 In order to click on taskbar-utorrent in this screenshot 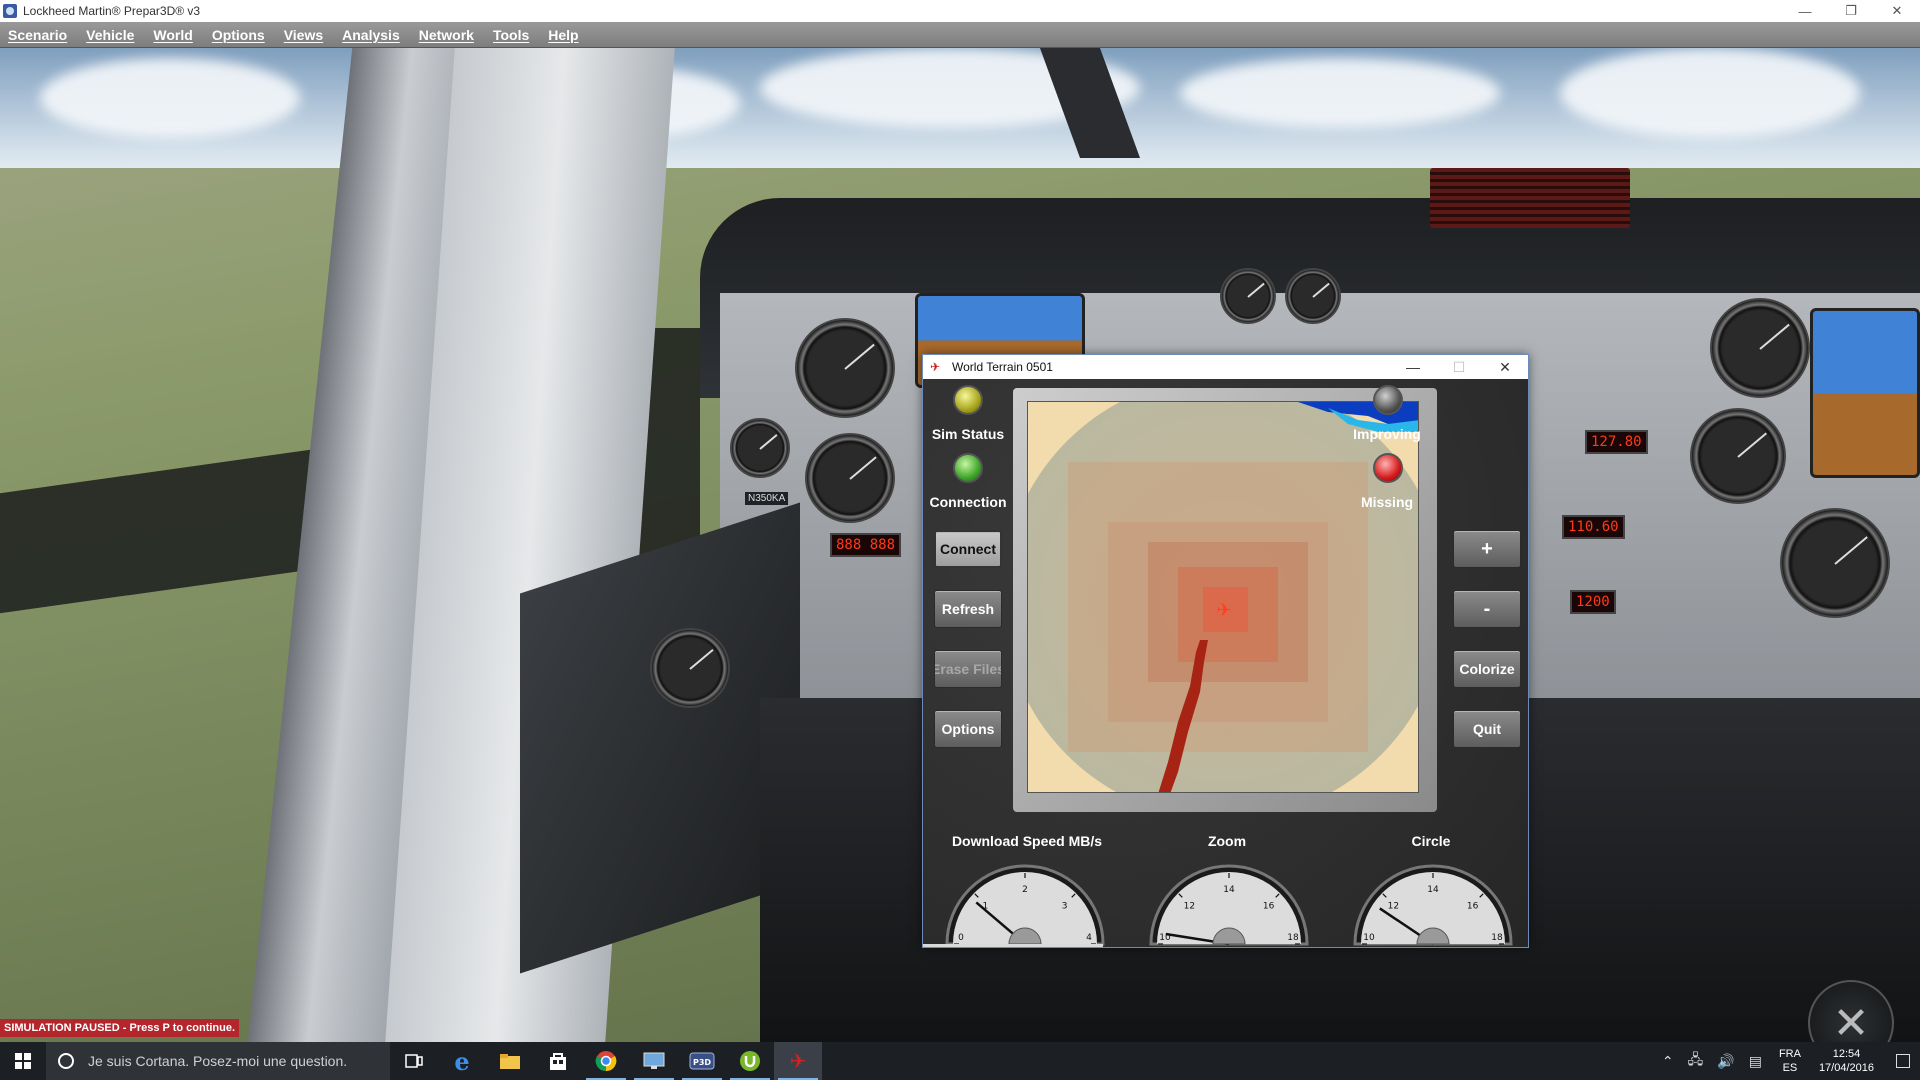, I will do `click(750, 1061)`.